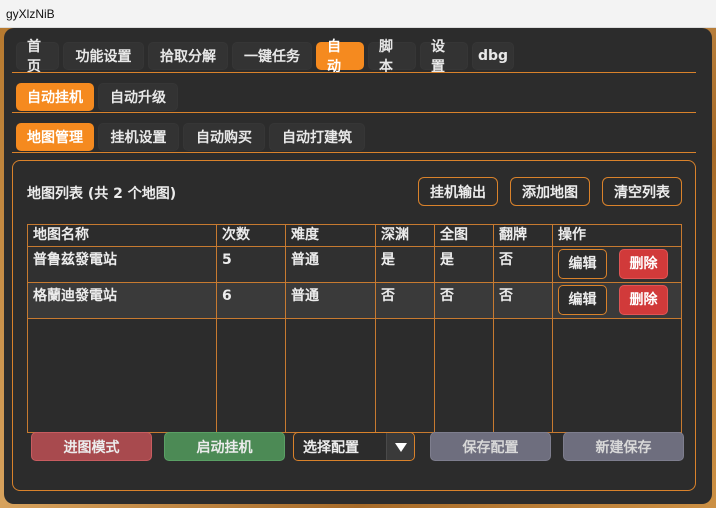  Describe the element at coordinates (330, 235) in the screenshot. I see `col-header-difficulty: 难度` at that location.